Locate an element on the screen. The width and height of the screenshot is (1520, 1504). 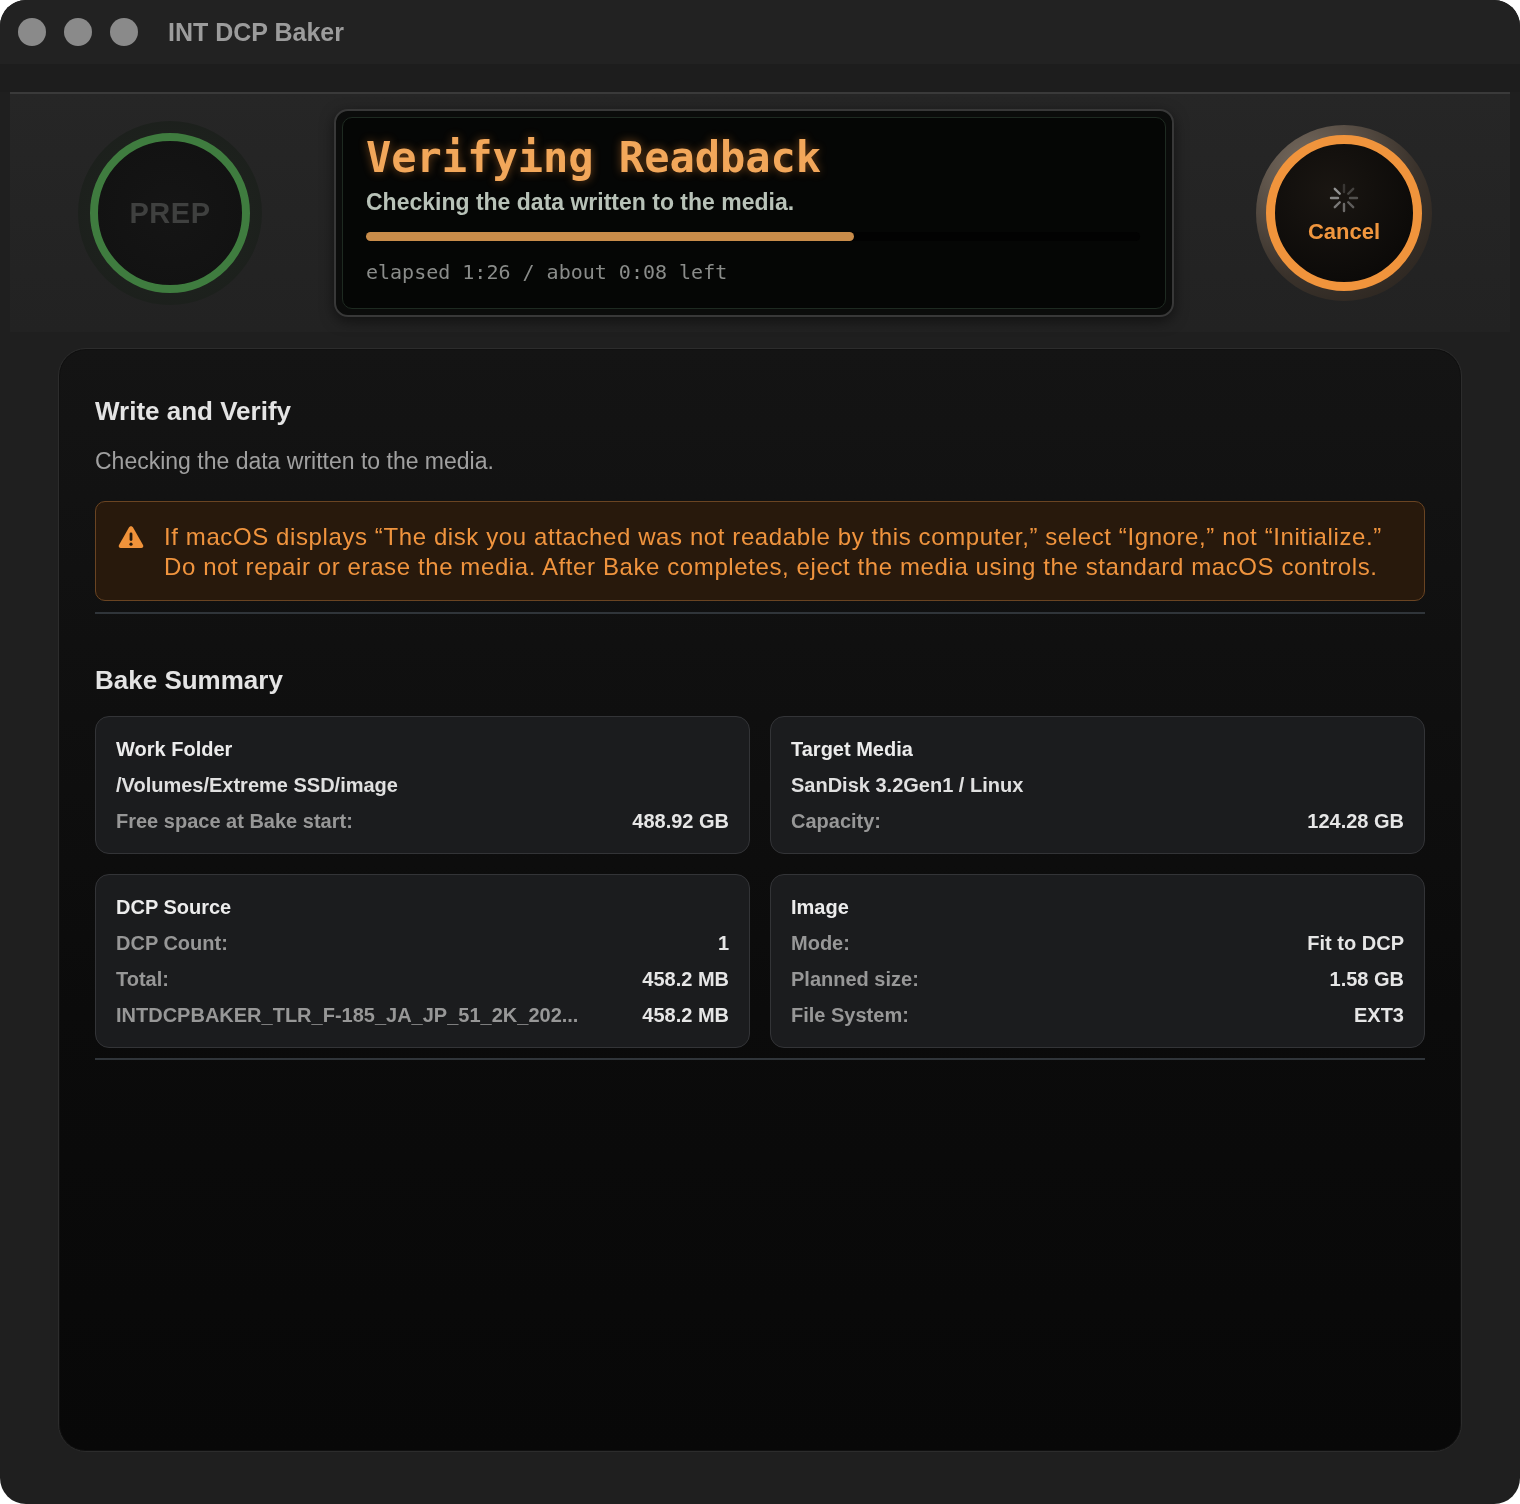
row-label: DCP Count: is located at coordinates (172, 943).